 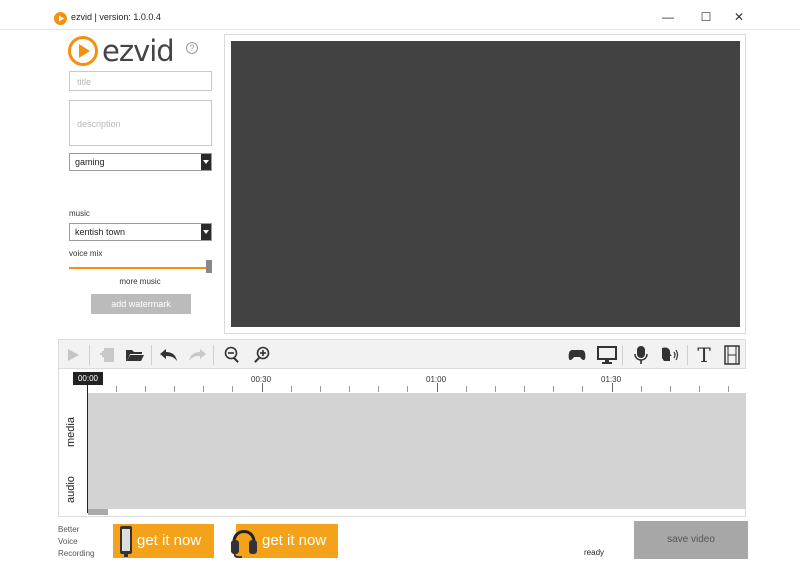 I want to click on minimize-icon: —, so click(x=668, y=17).